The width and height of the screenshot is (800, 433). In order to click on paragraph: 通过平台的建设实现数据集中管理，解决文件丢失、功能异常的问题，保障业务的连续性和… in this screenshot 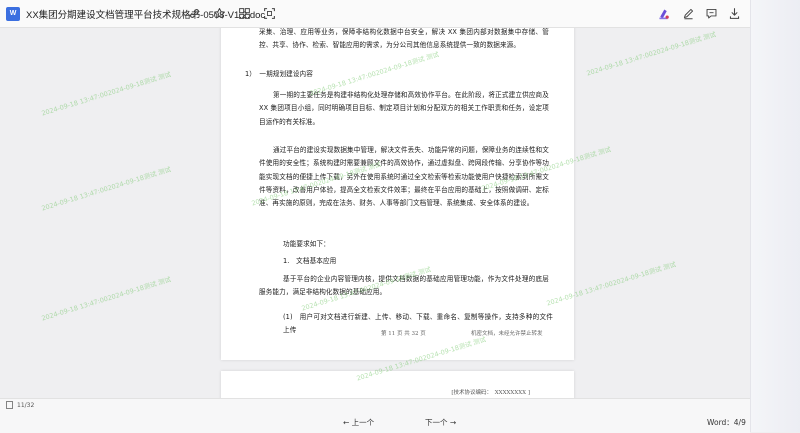, I will do `click(404, 177)`.